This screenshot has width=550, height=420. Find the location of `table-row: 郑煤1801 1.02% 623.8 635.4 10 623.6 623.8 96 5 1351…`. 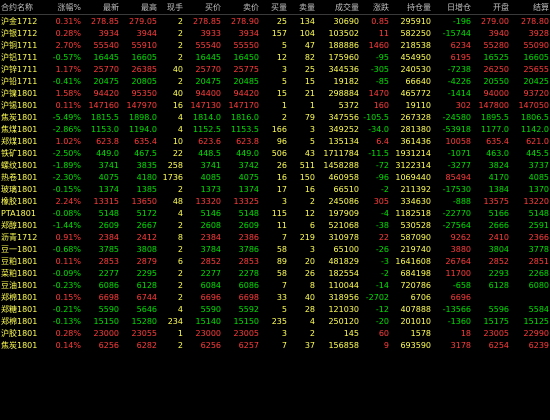

table-row: 郑煤1801 1.02% 623.8 635.4 10 623.6 623.8 96 5 1351… is located at coordinates (275, 141).